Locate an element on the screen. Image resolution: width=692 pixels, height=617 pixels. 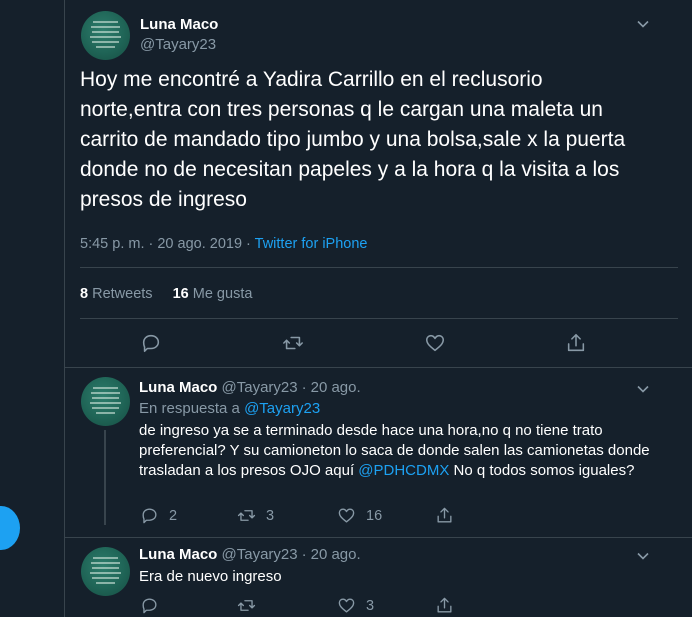
mention-link: @PDHCDMX is located at coordinates (403, 470).